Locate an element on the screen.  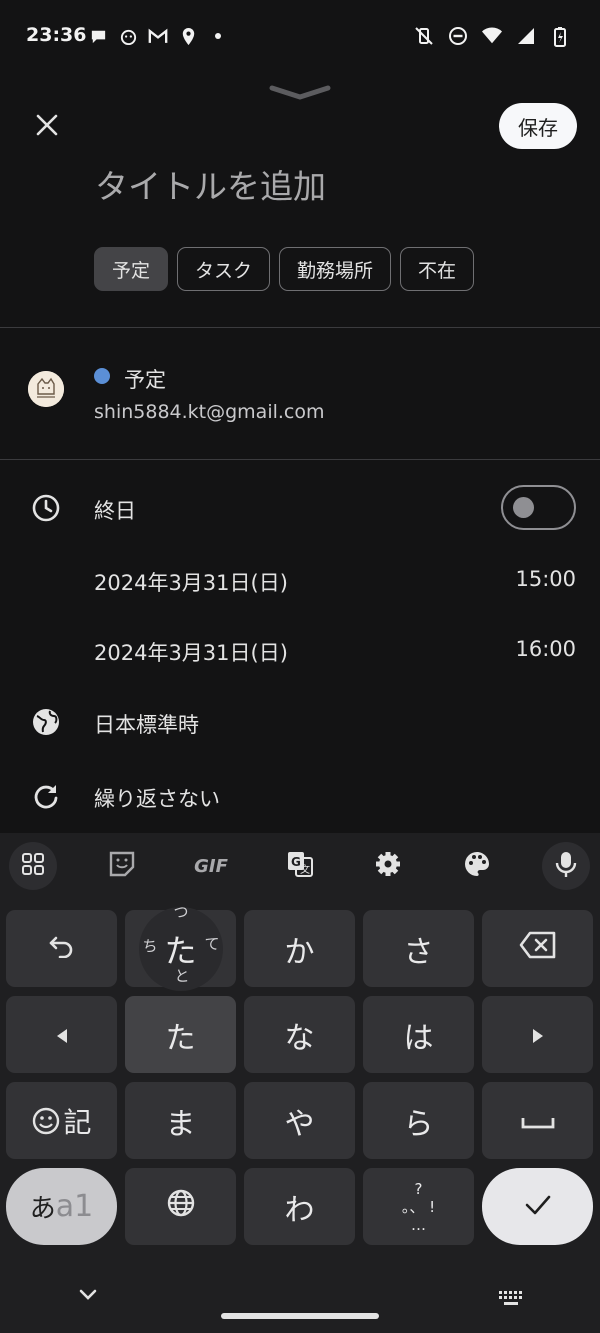
calendar-color-dot is located at coordinates (102, 376).